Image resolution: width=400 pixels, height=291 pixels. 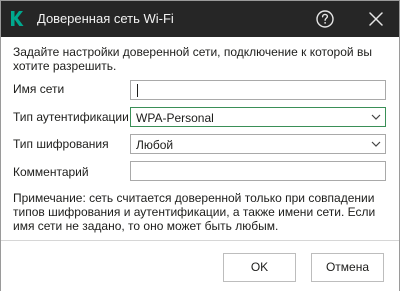 What do you see at coordinates (71, 117) in the screenshot?
I see `auth-type-label: Тип аутентификации` at bounding box center [71, 117].